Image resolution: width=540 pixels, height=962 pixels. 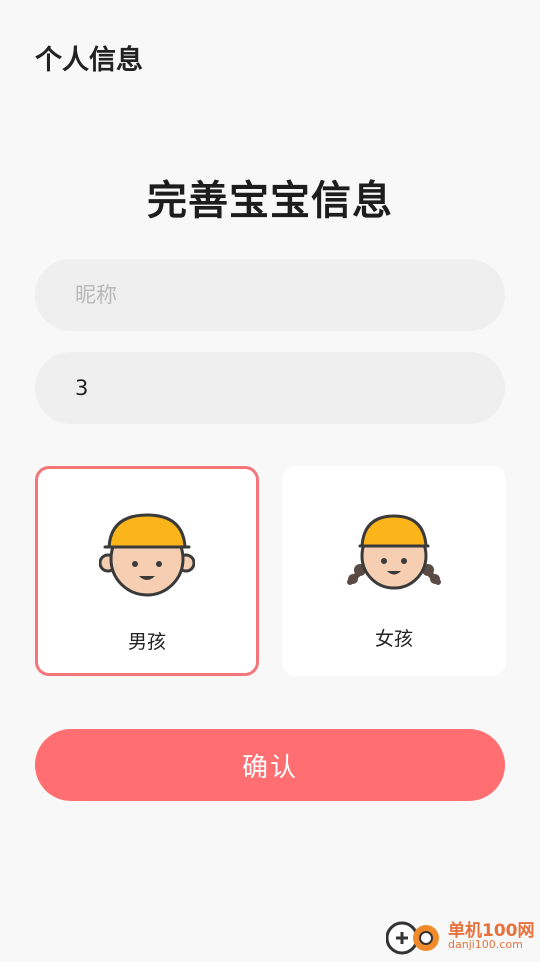 What do you see at coordinates (394, 552) in the screenshot?
I see `girl-avatar-icon` at bounding box center [394, 552].